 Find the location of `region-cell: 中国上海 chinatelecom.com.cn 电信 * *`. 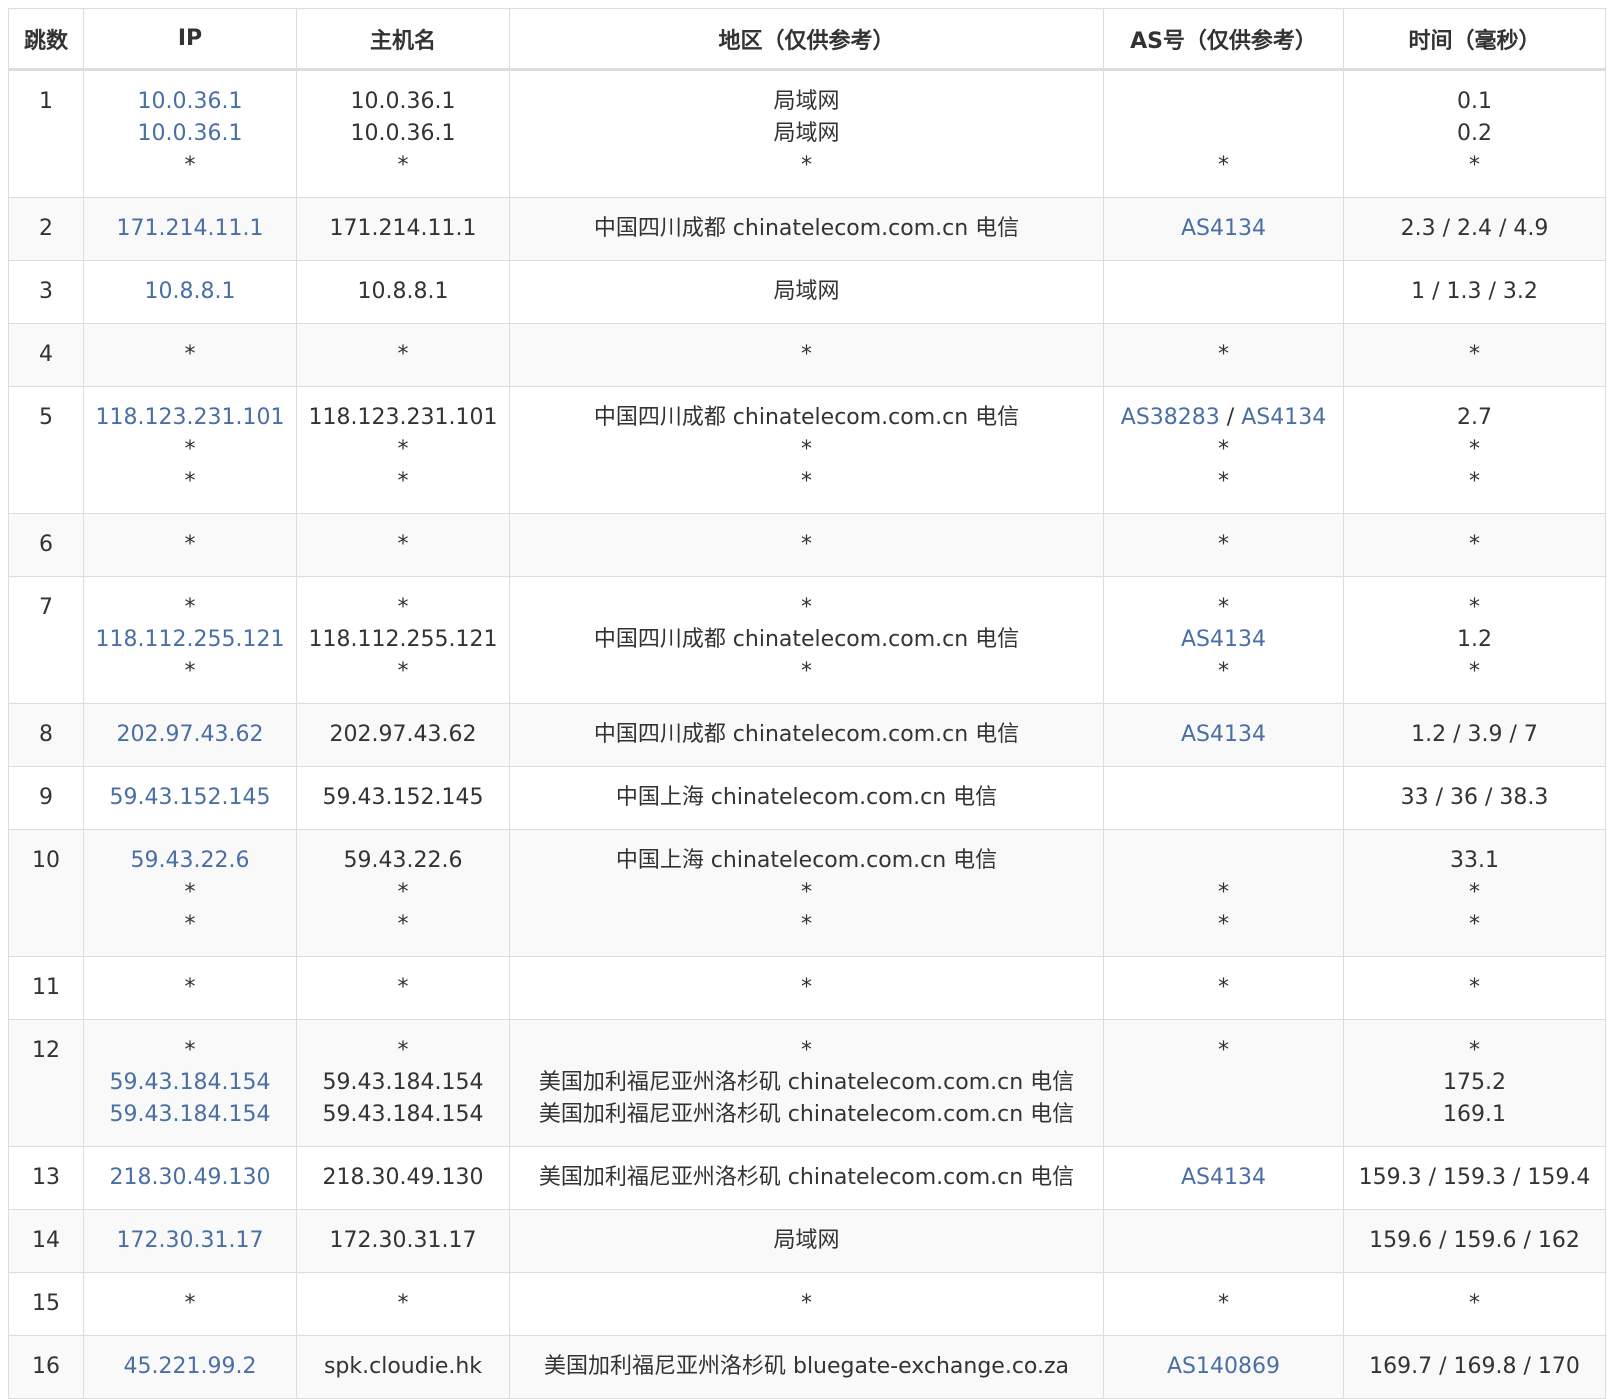

region-cell: 中国上海 chinatelecom.com.cn 电信 * * is located at coordinates (806, 893).